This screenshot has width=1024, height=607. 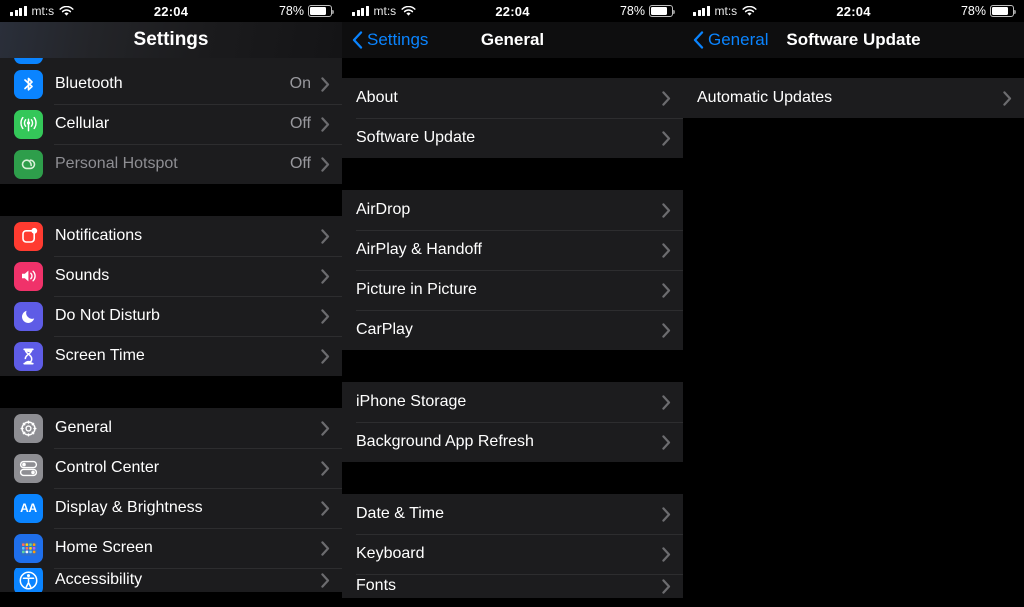 What do you see at coordinates (445, 441) in the screenshot?
I see `list-item-label: Background App Refresh` at bounding box center [445, 441].